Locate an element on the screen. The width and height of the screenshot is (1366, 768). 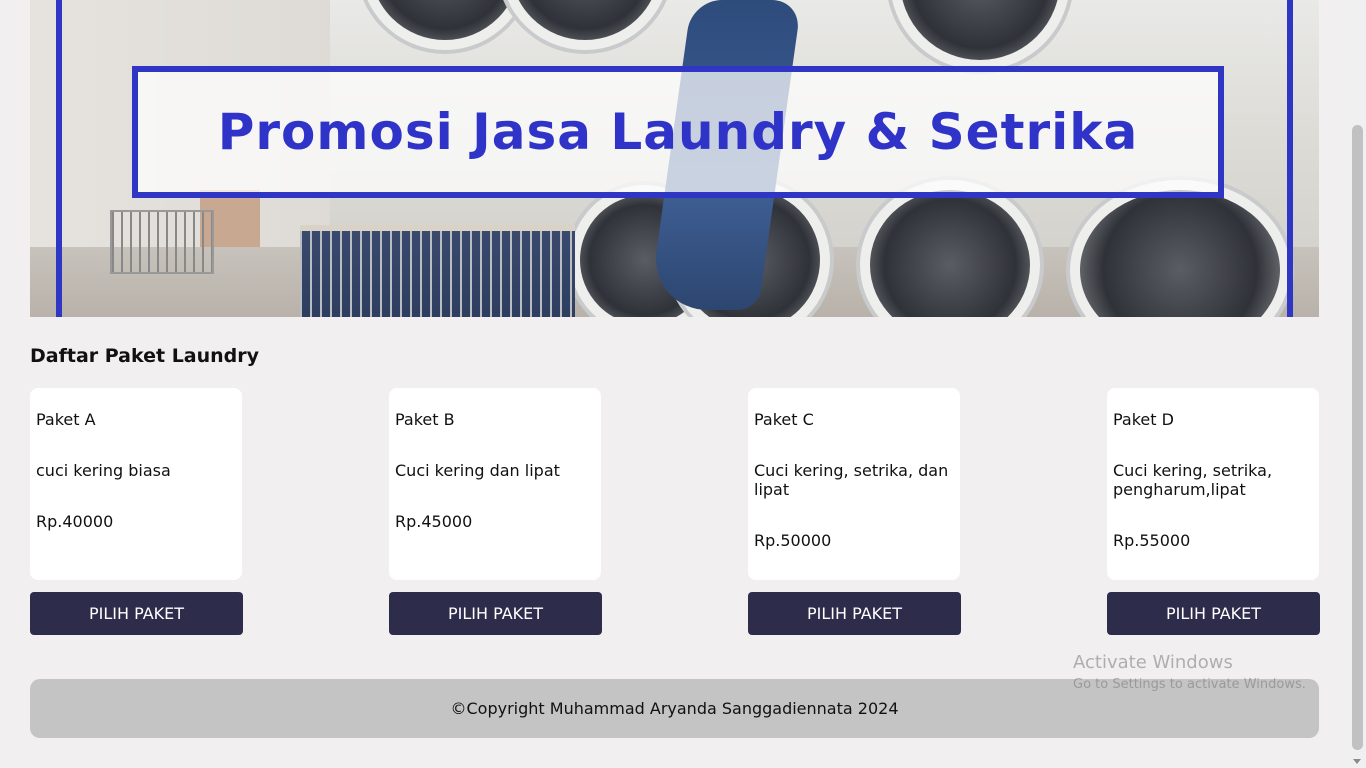
vertical-scrollbar is located at coordinates (1357, 384).